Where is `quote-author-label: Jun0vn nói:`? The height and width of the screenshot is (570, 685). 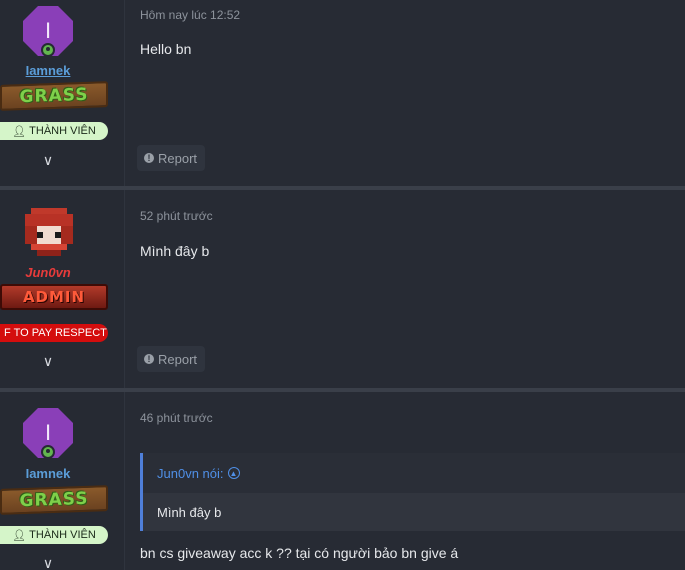 quote-author-label: Jun0vn nói: is located at coordinates (190, 473).